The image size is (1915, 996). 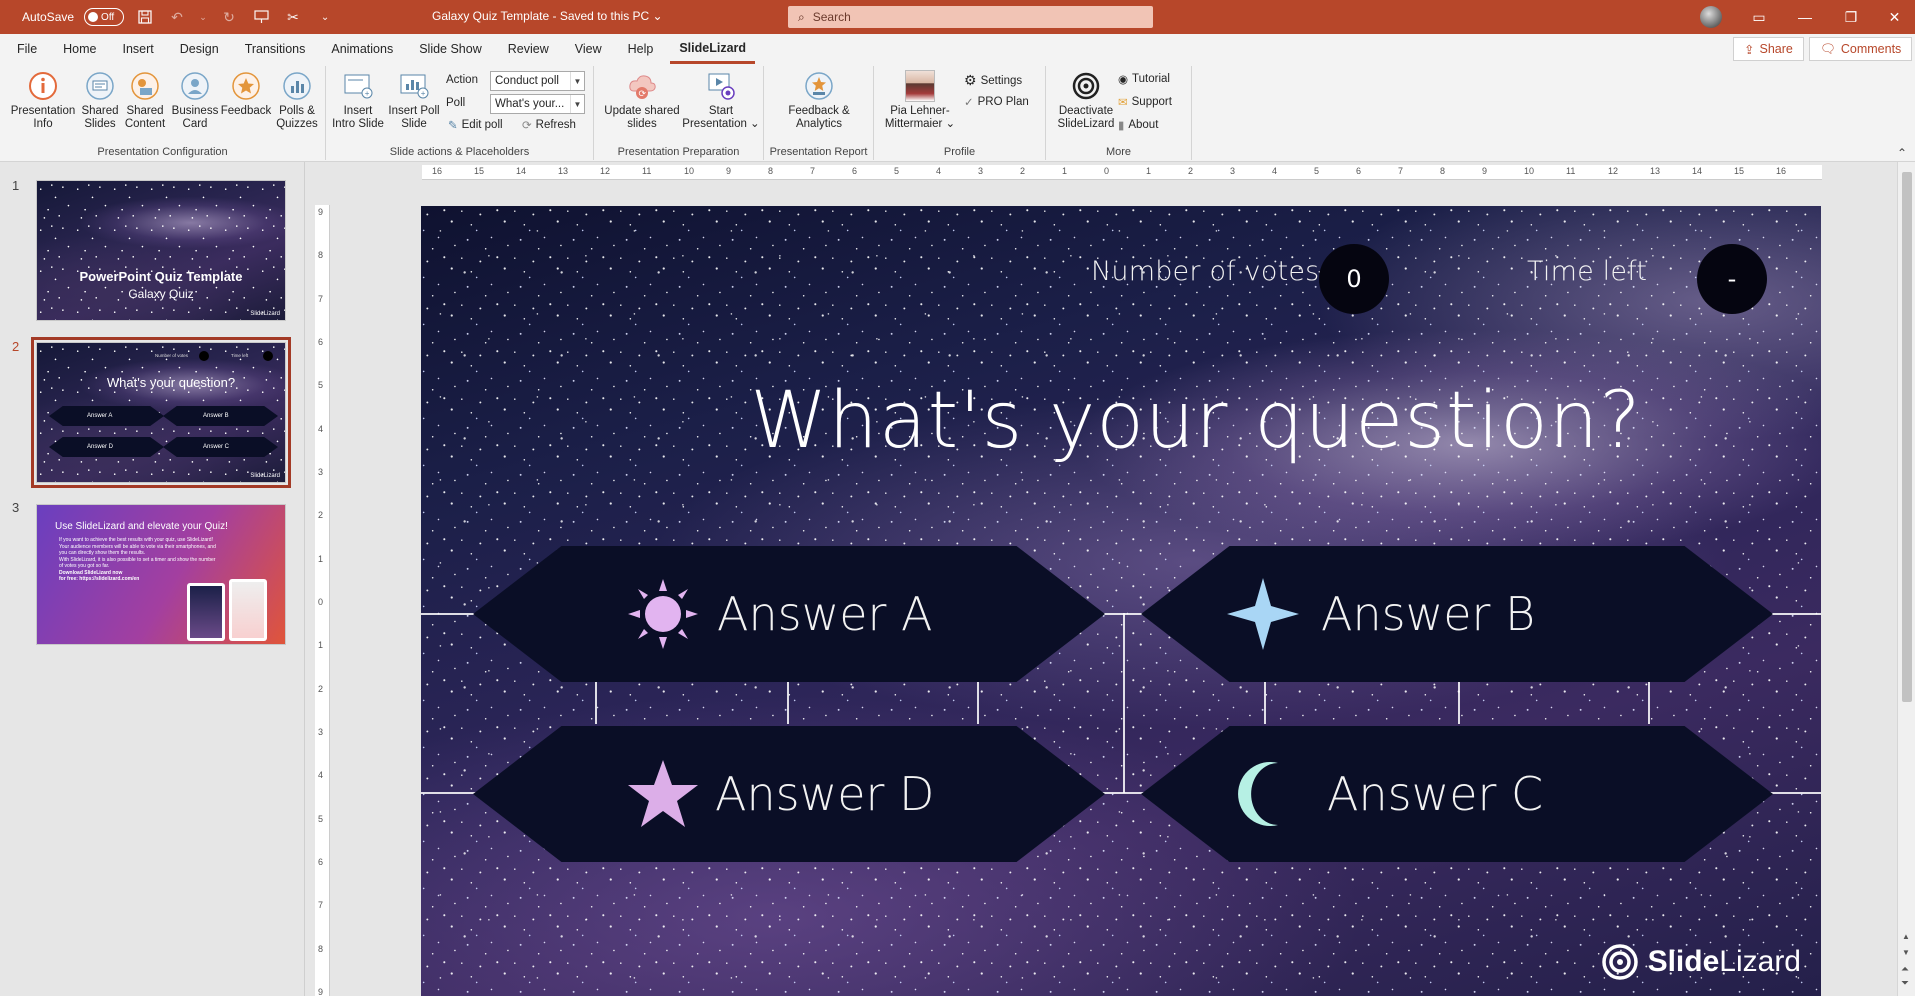 I want to click on action-combo: Conduct poll ▼, so click(x=537, y=81).